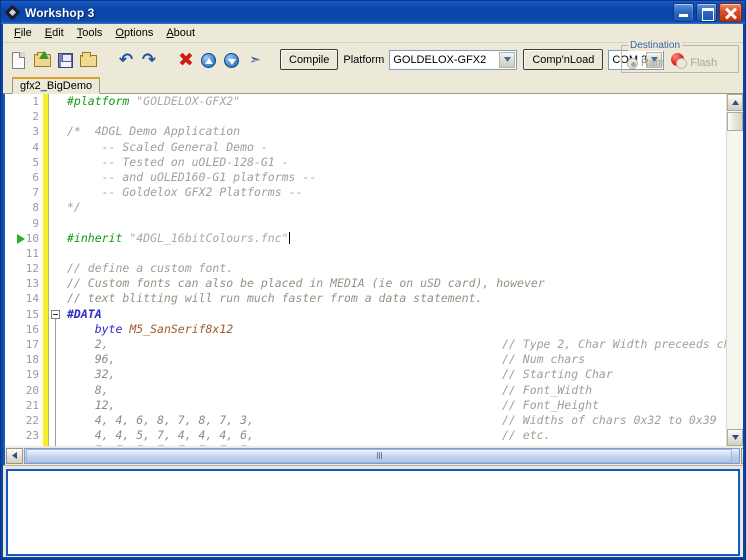 This screenshot has width=746, height=560. I want to click on destination-legend: Destination, so click(655, 45).